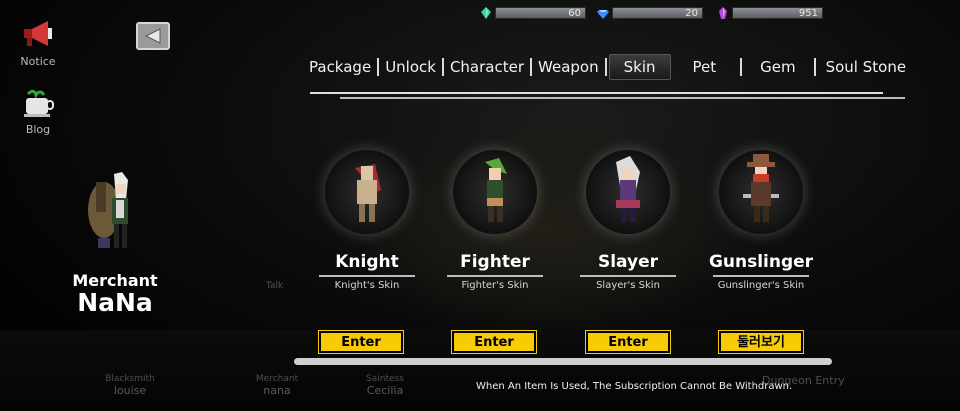 The height and width of the screenshot is (411, 960). I want to click on tab-gem: Gem, so click(777, 67).